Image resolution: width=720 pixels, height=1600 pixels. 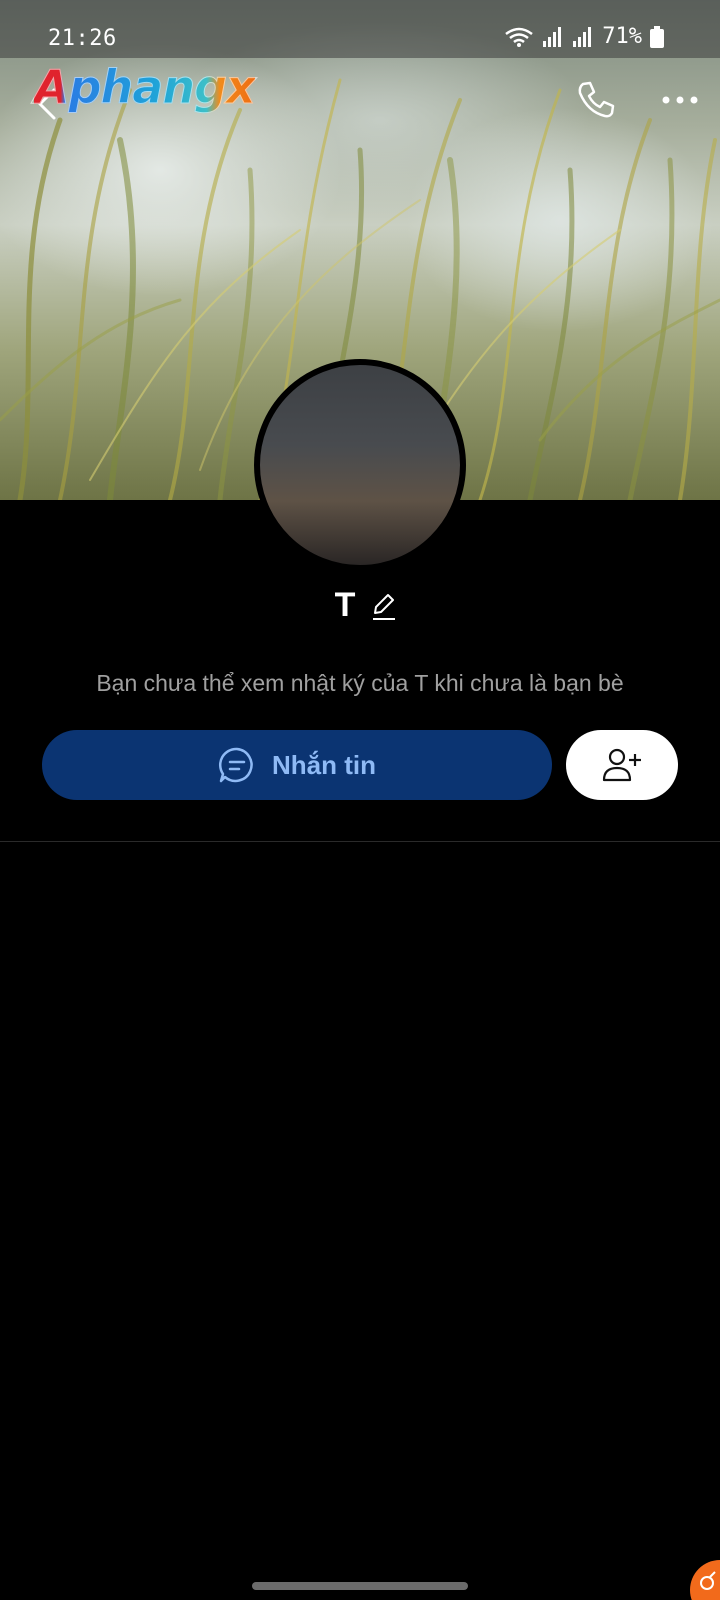 What do you see at coordinates (235, 765) in the screenshot?
I see `chat-bubble-icon` at bounding box center [235, 765].